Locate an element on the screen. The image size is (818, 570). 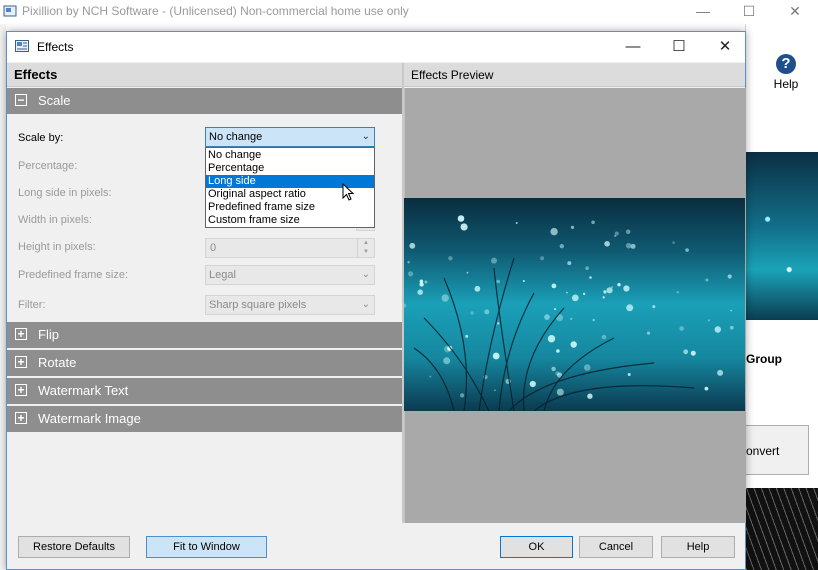
pixillion-app-icon is located at coordinates (10, 11).